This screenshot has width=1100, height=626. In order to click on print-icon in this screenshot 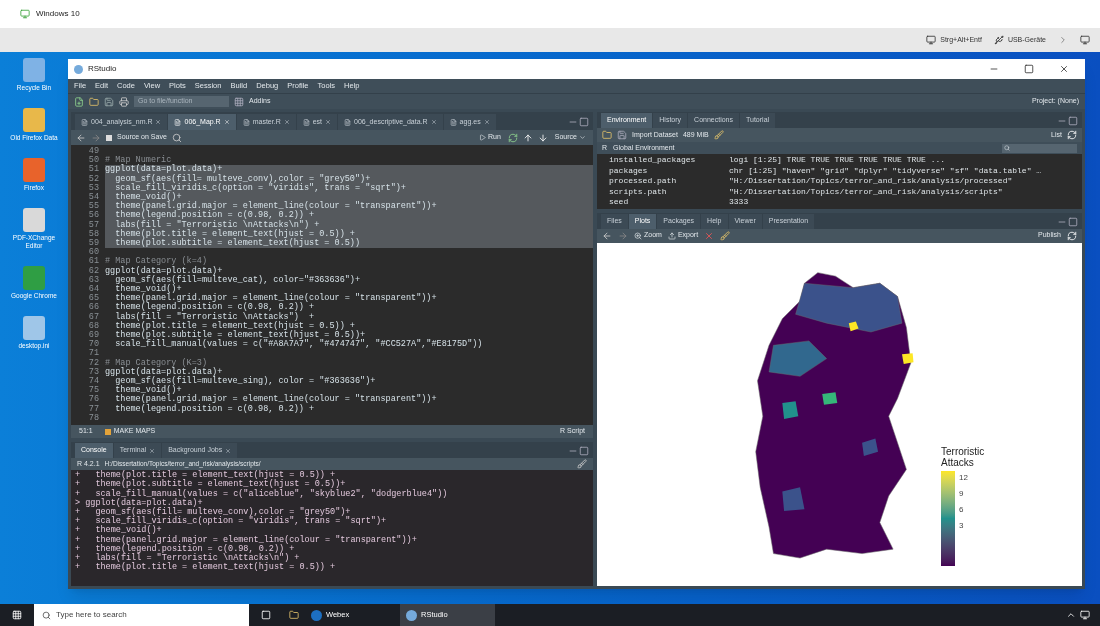, I will do `click(124, 101)`.